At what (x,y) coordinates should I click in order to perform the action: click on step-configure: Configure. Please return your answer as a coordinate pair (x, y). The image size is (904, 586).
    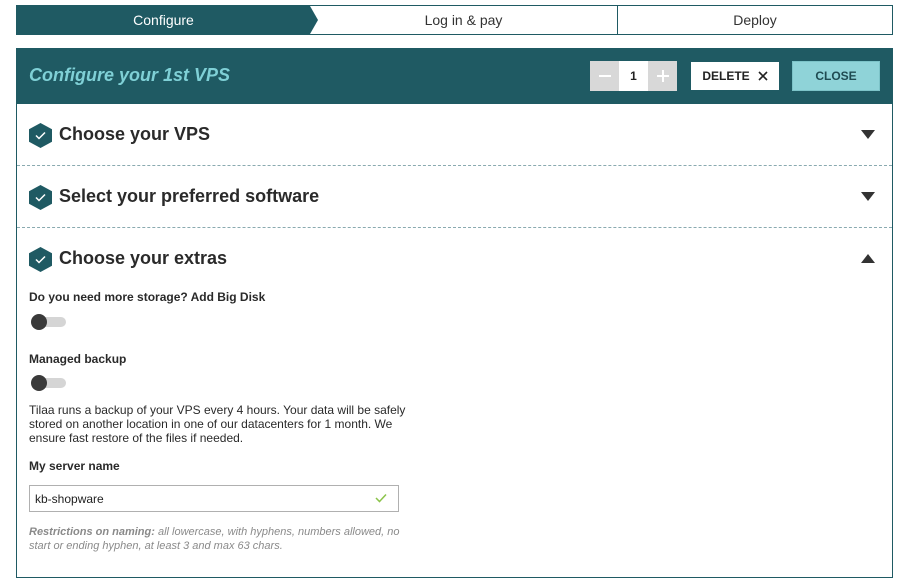
    Looking at the image, I should click on (167, 20).